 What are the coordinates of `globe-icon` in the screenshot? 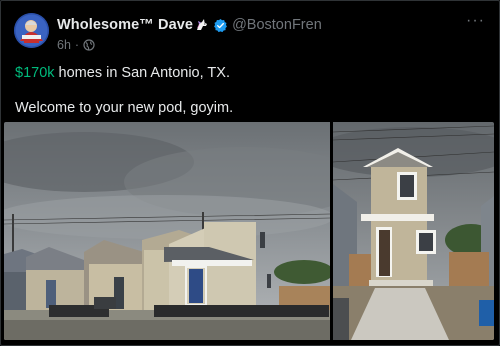 It's located at (89, 45).